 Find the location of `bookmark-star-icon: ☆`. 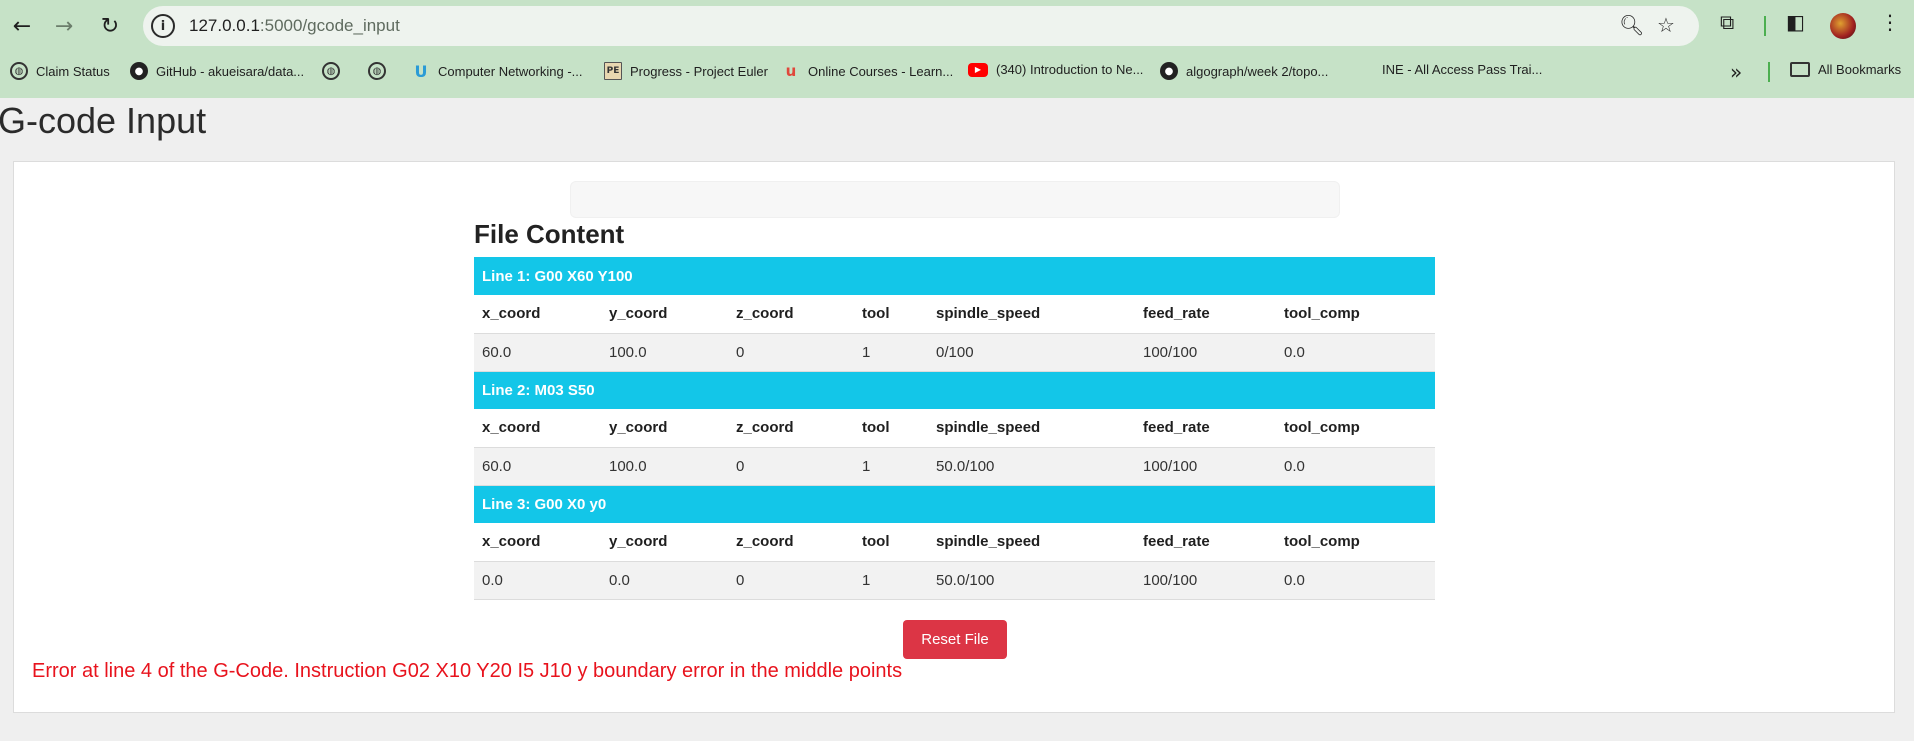

bookmark-star-icon: ☆ is located at coordinates (1666, 25).